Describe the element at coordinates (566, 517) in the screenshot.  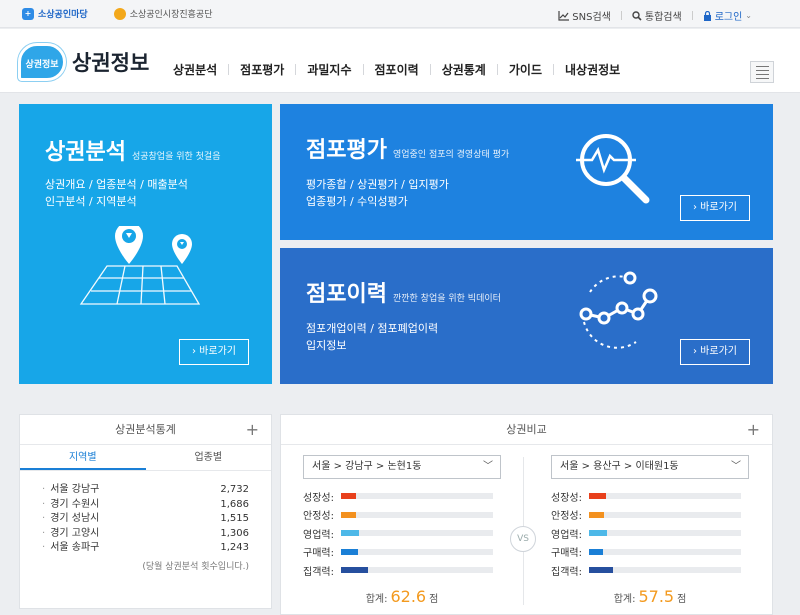
I see `metric-label: 안정성:` at that location.